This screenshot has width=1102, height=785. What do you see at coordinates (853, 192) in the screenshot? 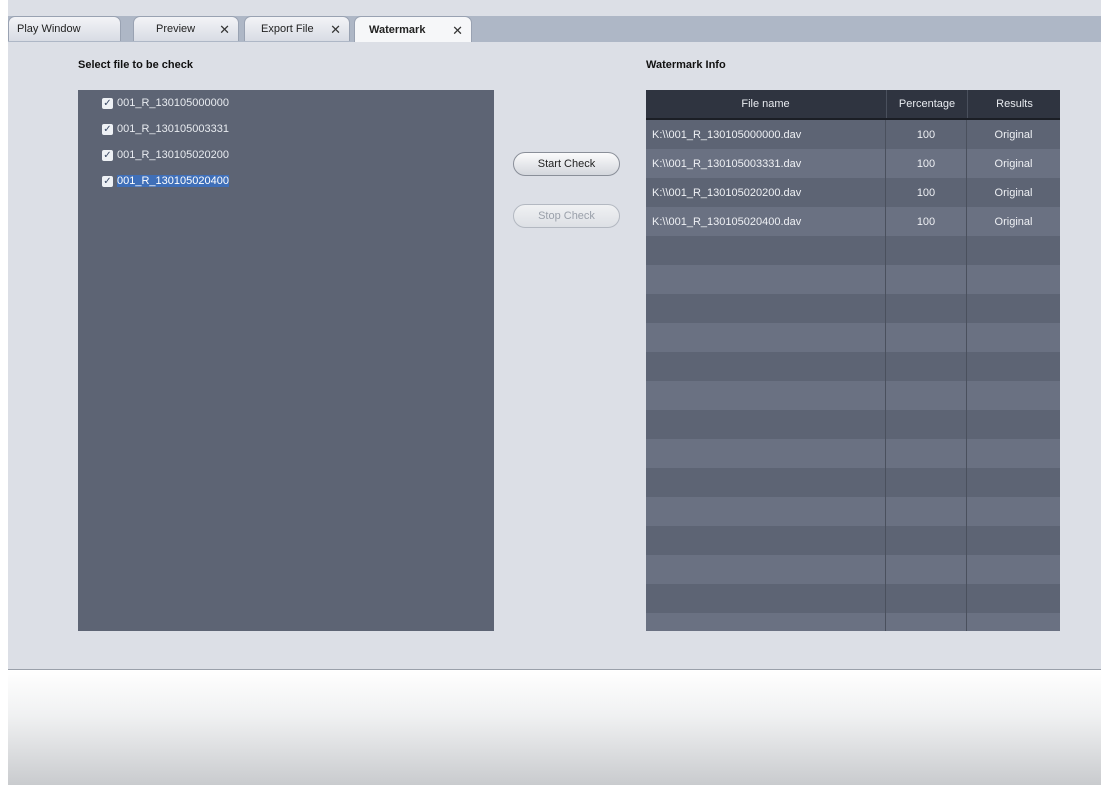
I see `table-row: K:\\001_R_130105020200.dav 100 Original` at bounding box center [853, 192].